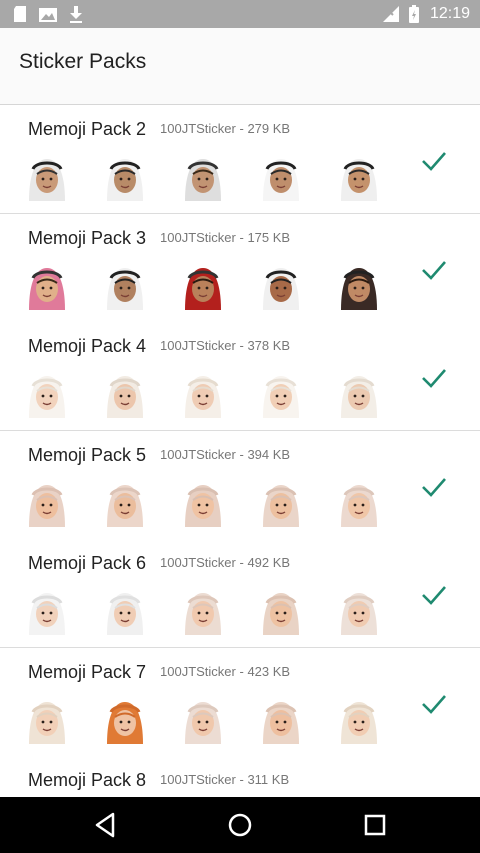 This screenshot has height=853, width=480. I want to click on navigation-bar, so click(240, 825).